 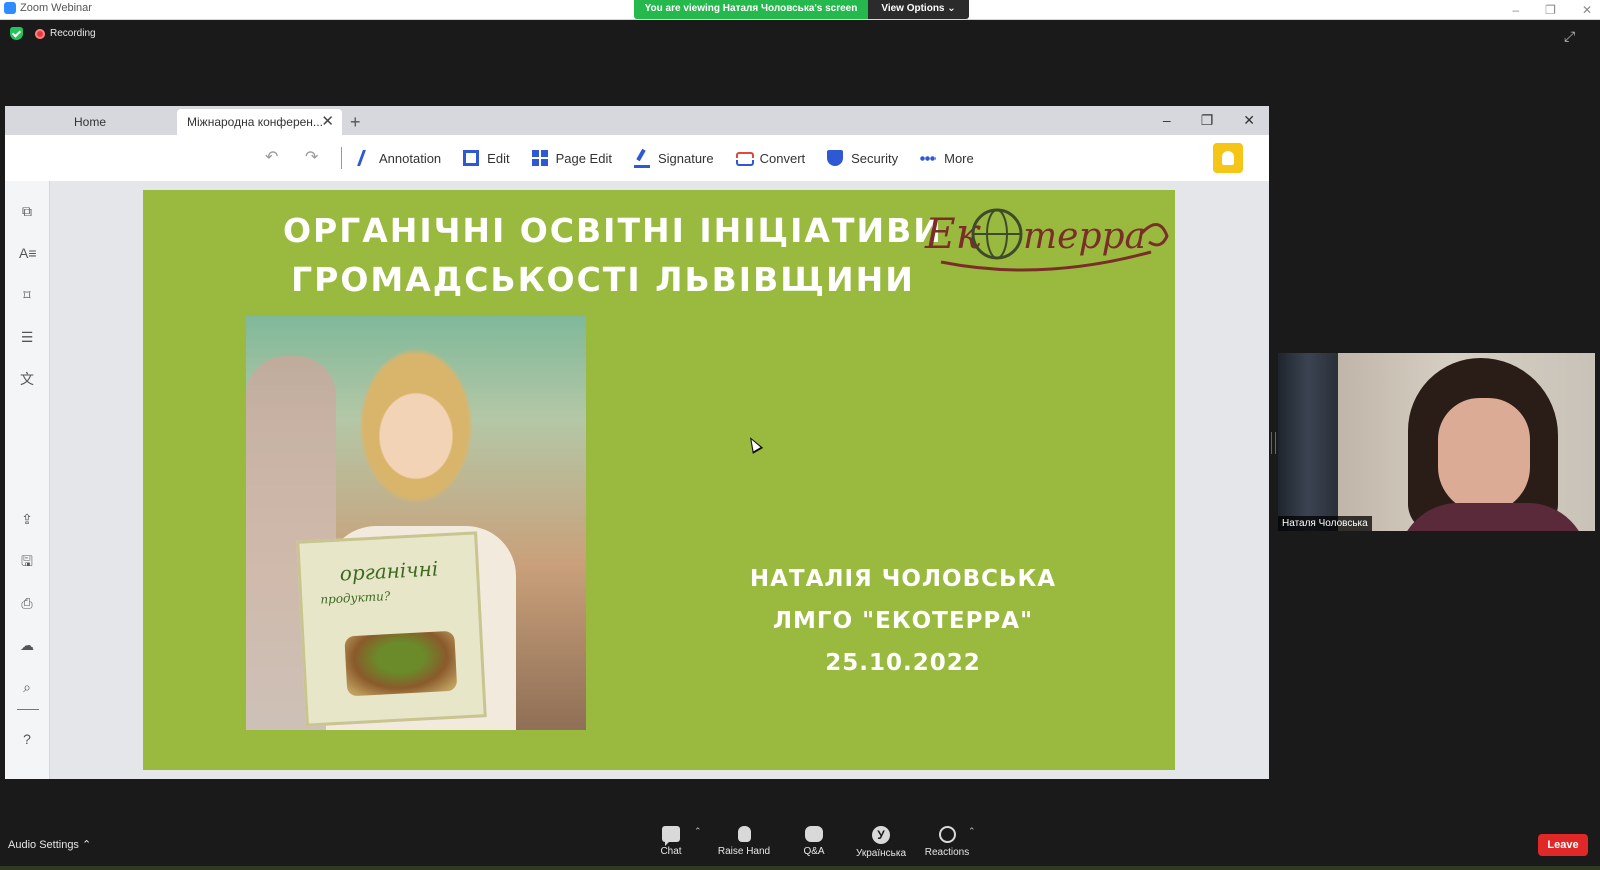 I want to click on zoom-app-title: Zoom Webinar, so click(x=48, y=8).